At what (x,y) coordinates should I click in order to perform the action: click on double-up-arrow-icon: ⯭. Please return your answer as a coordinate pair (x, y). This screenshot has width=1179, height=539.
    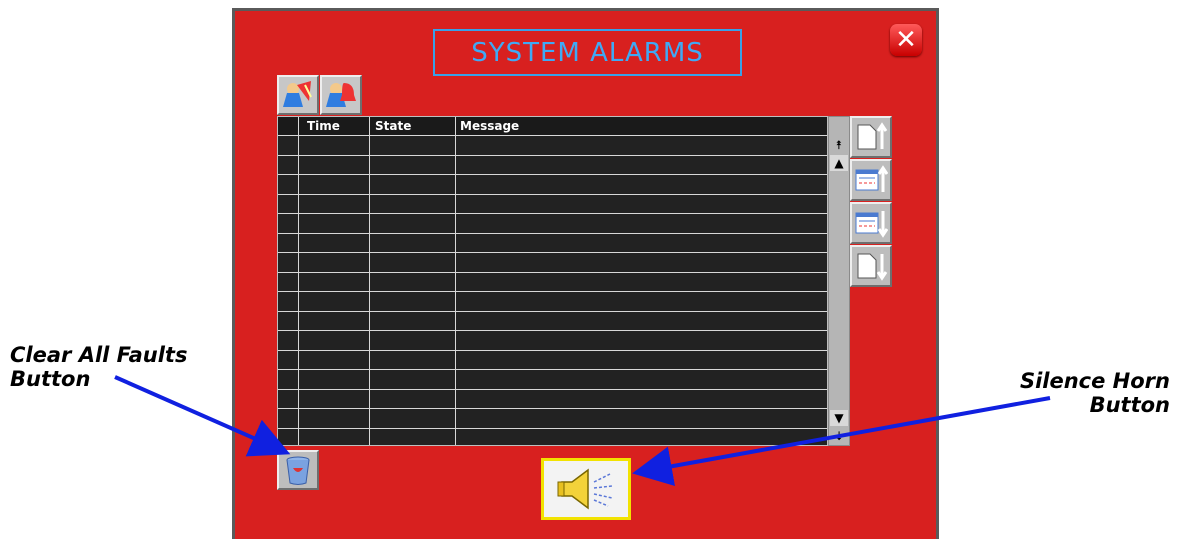
    Looking at the image, I should click on (839, 144).